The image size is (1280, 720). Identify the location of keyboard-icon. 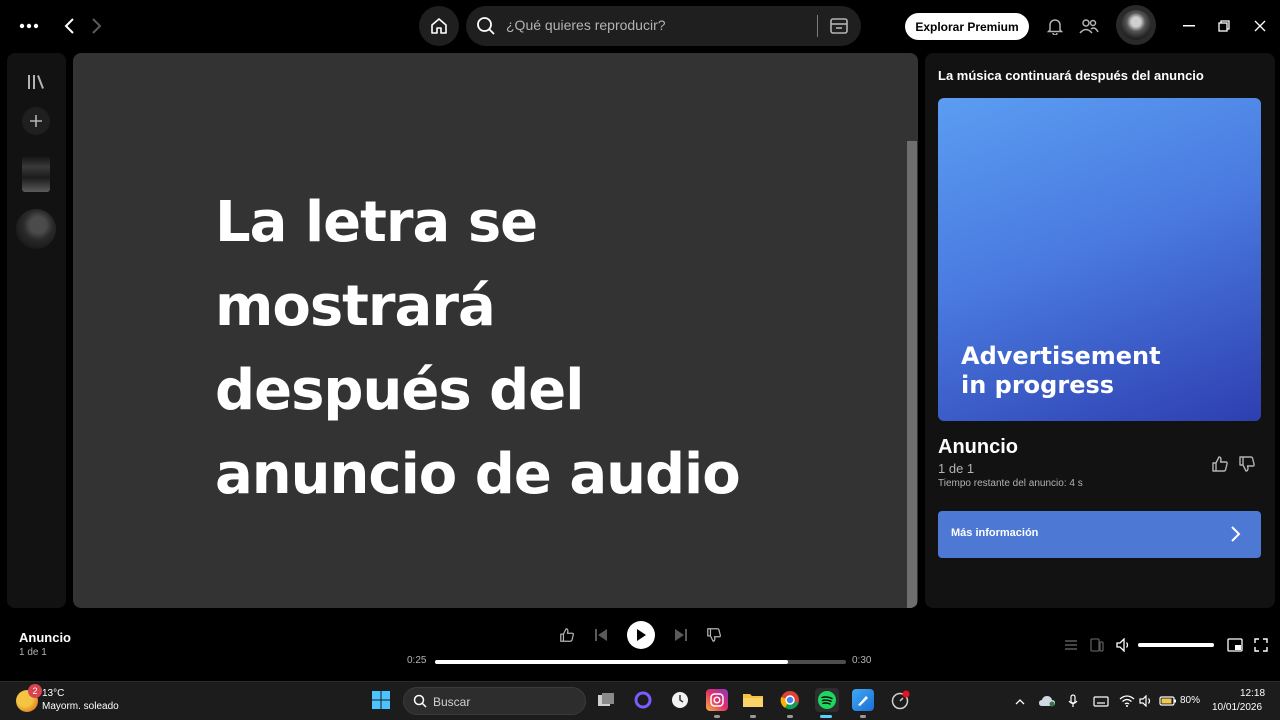
(1101, 701).